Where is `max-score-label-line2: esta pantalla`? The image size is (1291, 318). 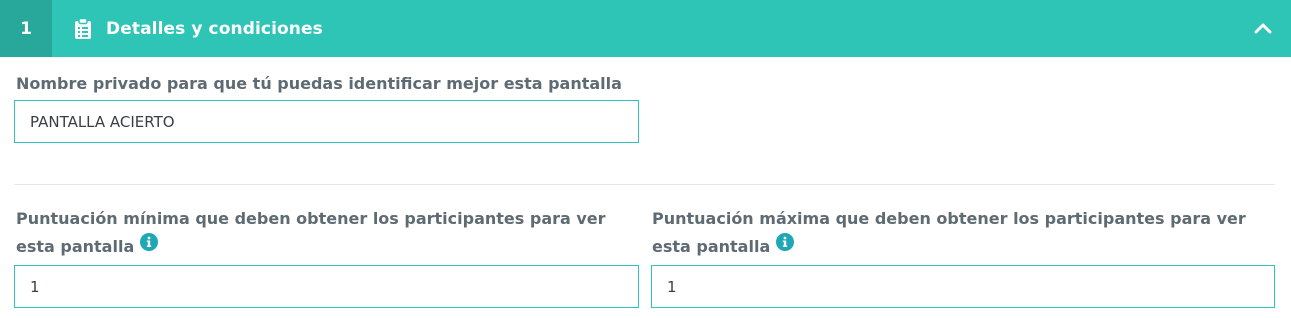
max-score-label-line2: esta pantalla is located at coordinates (711, 246).